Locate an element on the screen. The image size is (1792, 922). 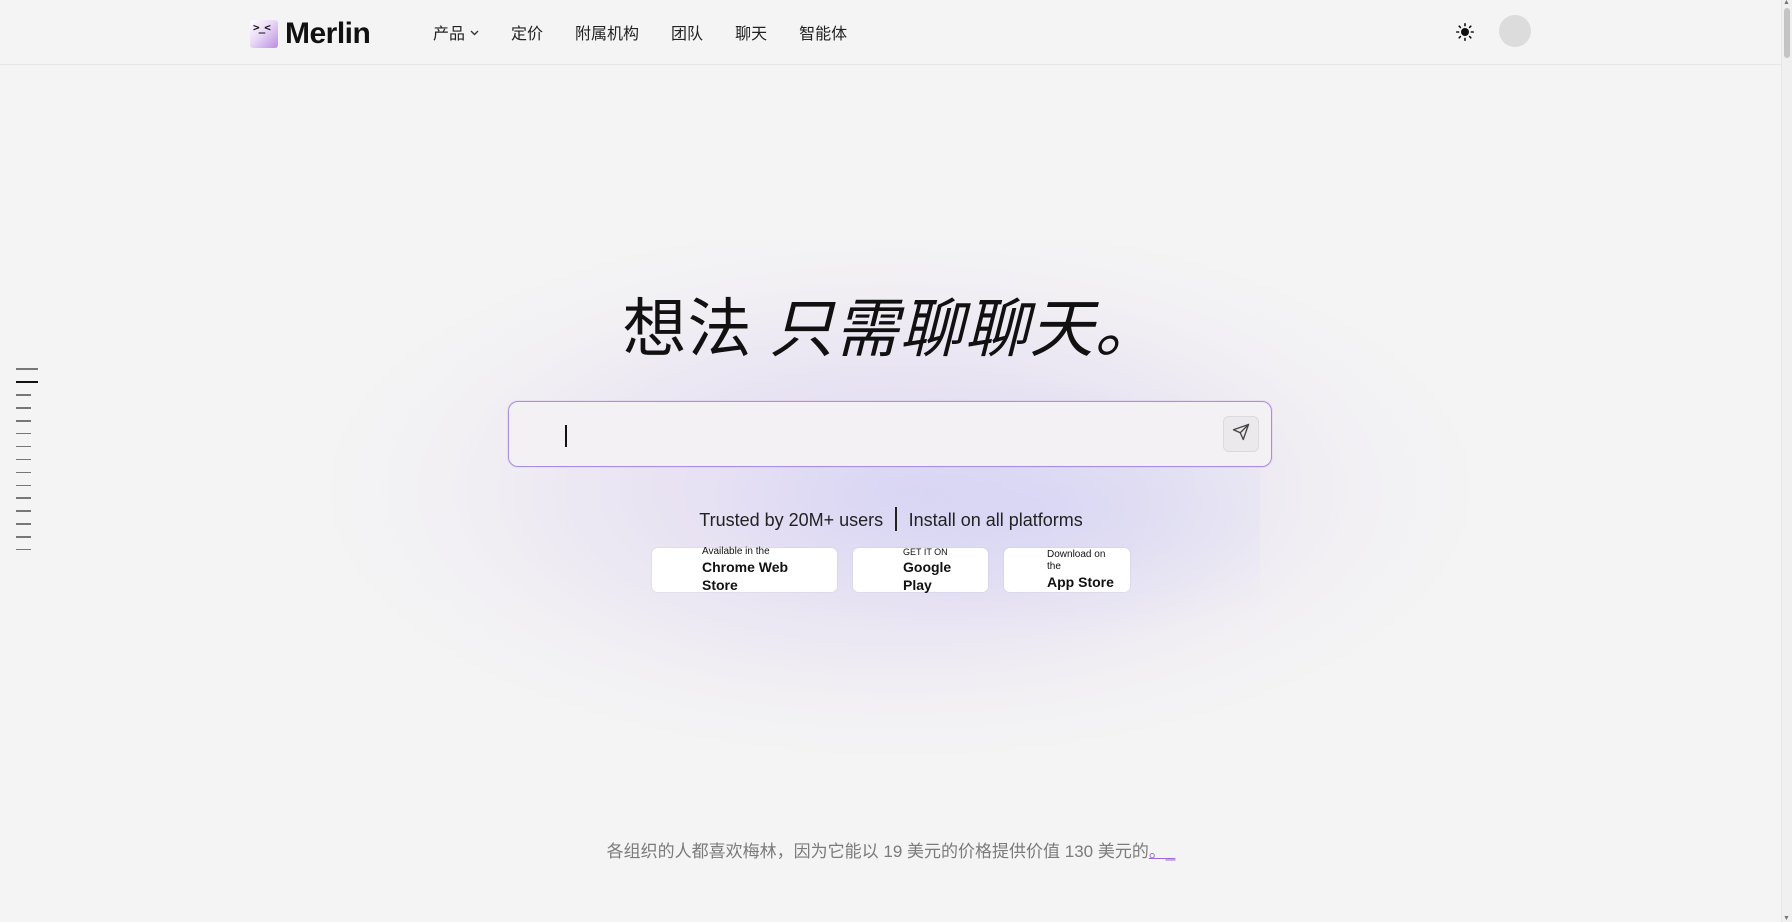
nav-item-label: 智能体 is located at coordinates (823, 34).